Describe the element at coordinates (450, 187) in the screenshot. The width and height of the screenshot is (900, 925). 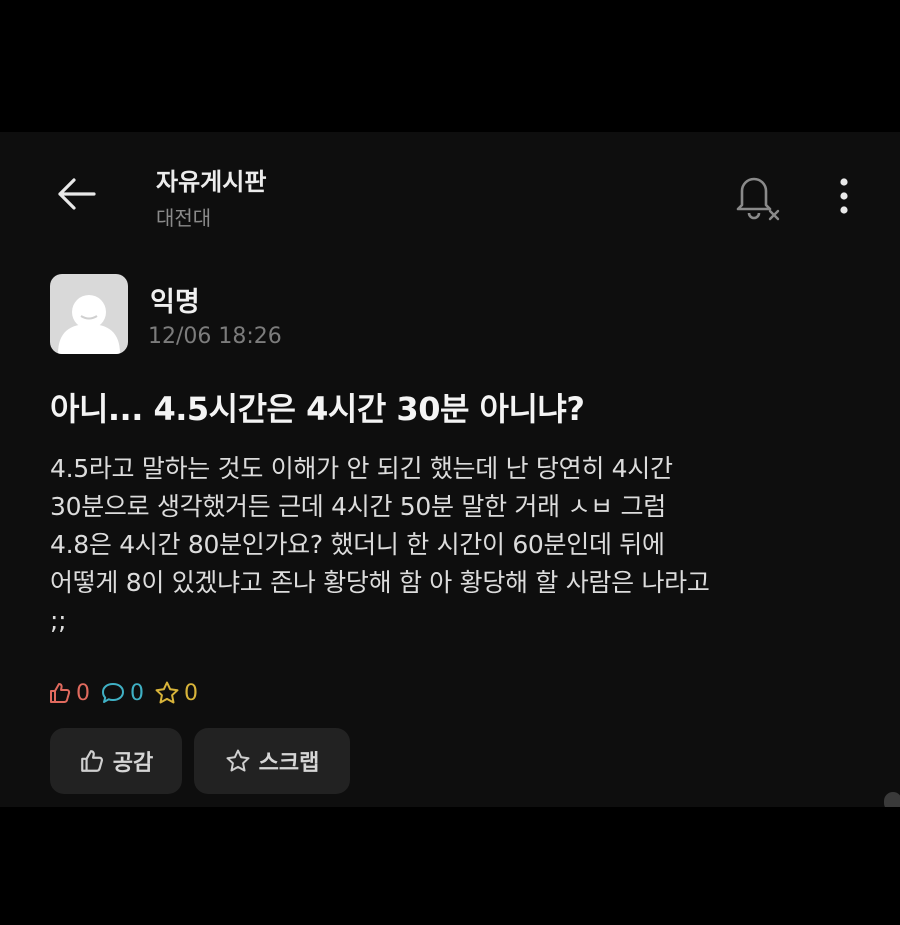
I see `app-header: 자유게시판 대전대` at that location.